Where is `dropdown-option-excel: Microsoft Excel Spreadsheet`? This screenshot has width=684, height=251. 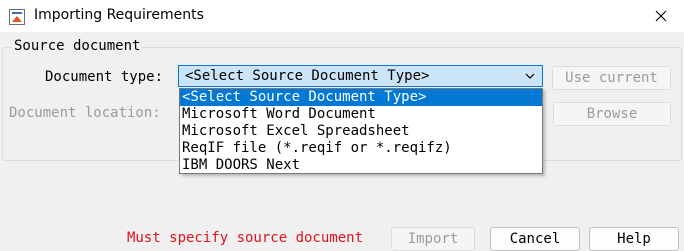 dropdown-option-excel: Microsoft Excel Spreadsheet is located at coordinates (361, 131).